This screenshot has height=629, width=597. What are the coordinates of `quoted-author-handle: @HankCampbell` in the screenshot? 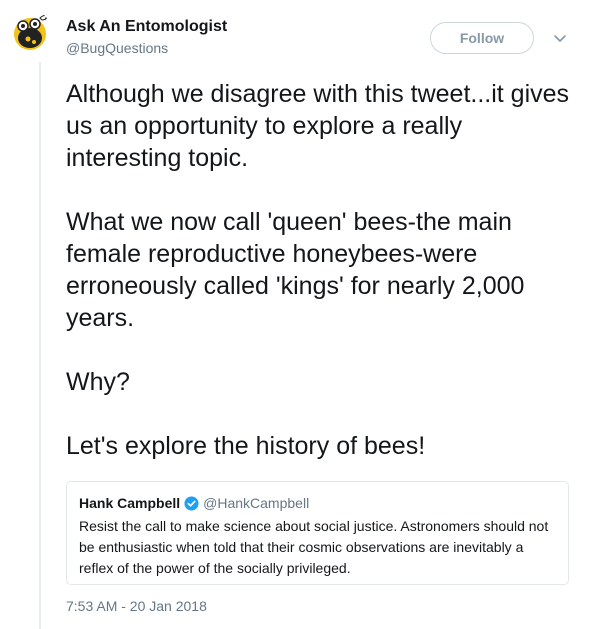 It's located at (256, 503).